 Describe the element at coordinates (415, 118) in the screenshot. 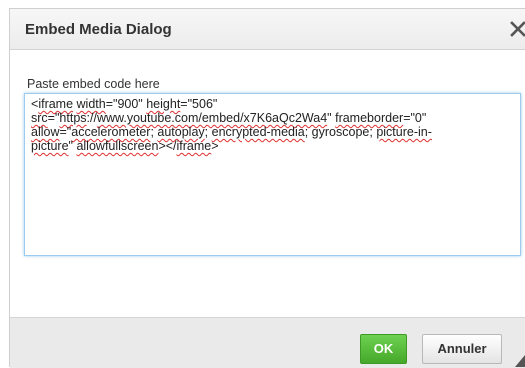

I see `code-text: ="0"` at that location.